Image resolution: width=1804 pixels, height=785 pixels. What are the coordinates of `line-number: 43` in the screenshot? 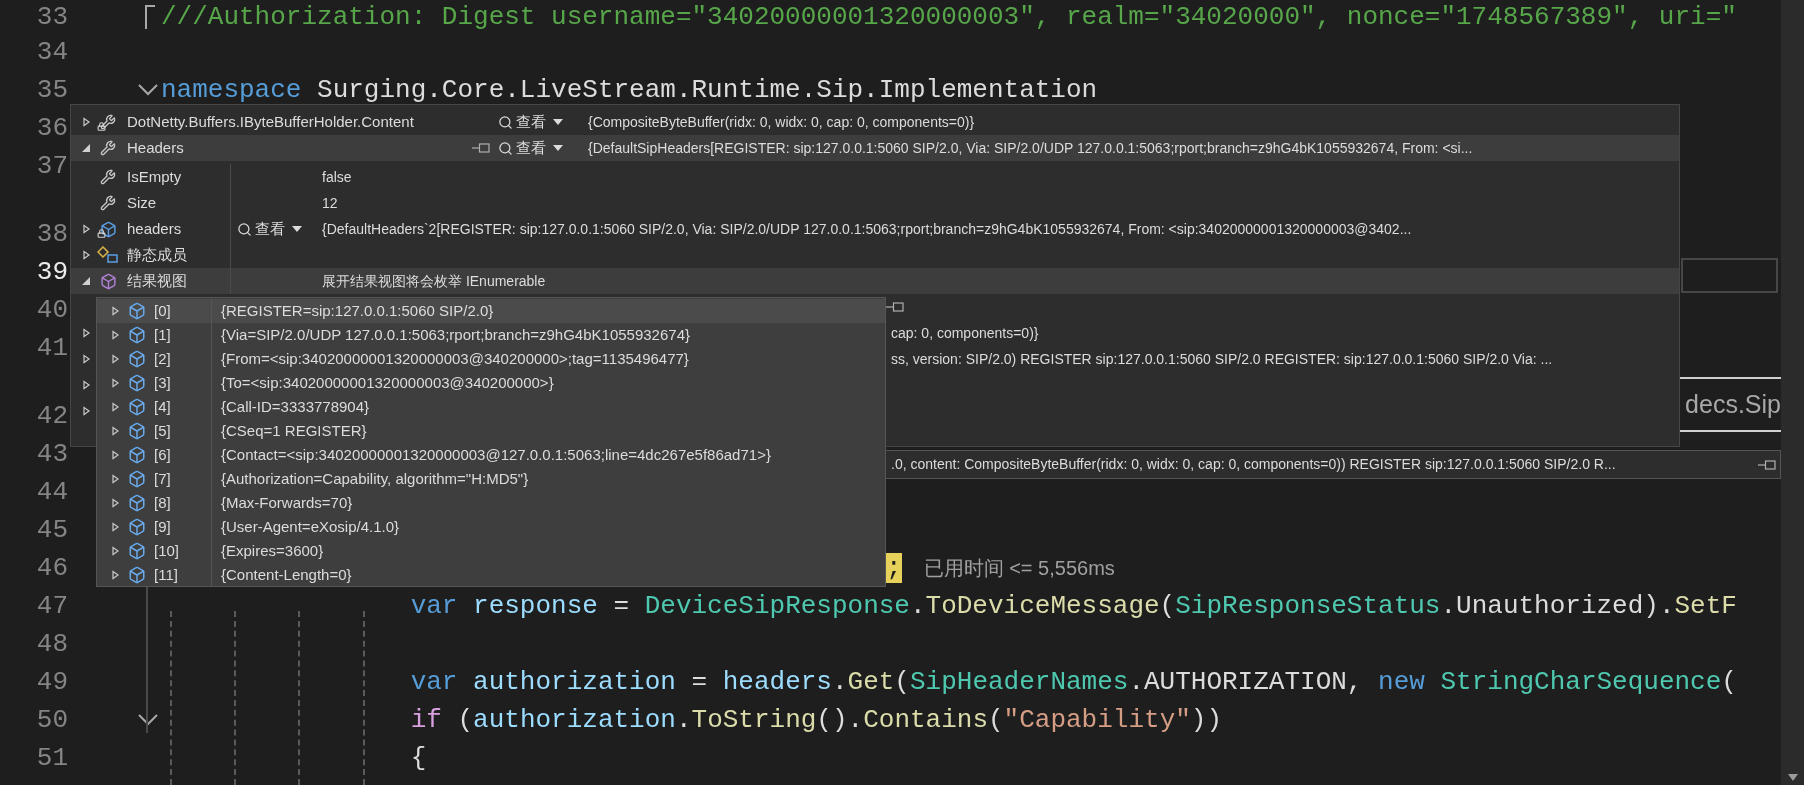 It's located at (51, 454).